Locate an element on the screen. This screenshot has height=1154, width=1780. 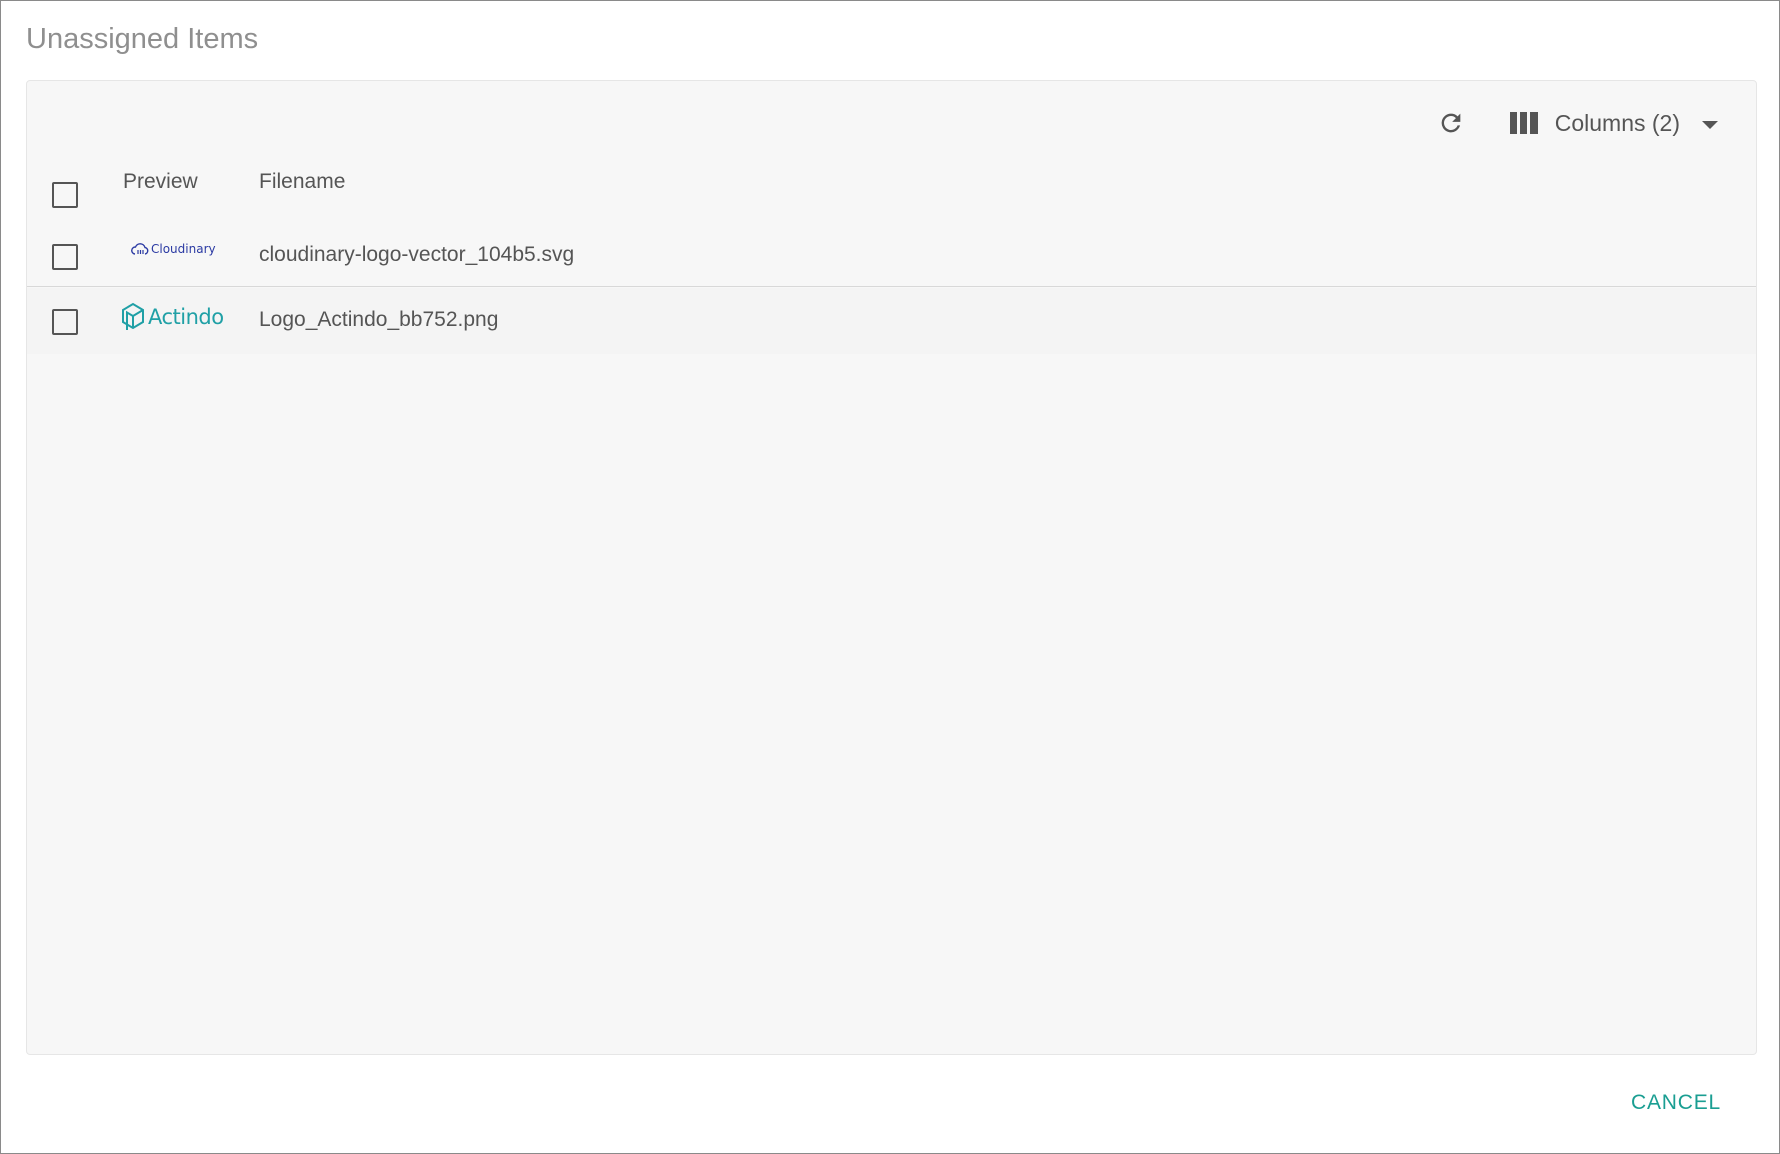
columns-button: Columns (2) is located at coordinates (1613, 123).